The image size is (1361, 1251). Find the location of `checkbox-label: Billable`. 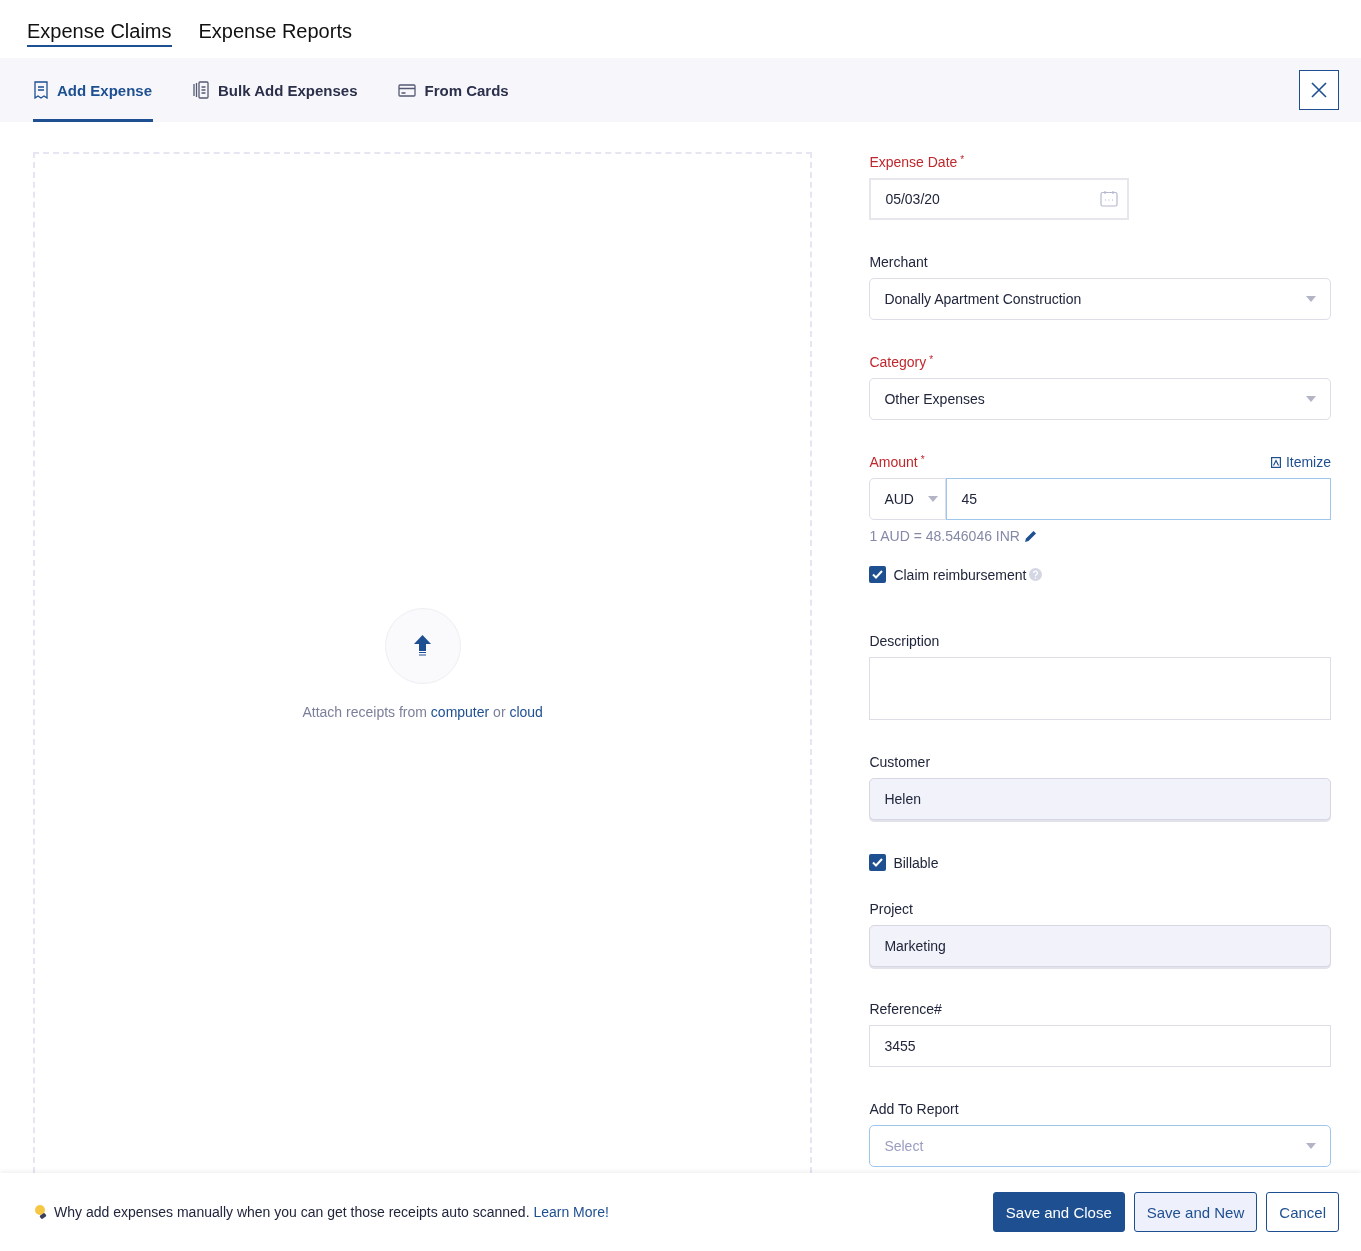

checkbox-label: Billable is located at coordinates (916, 862).